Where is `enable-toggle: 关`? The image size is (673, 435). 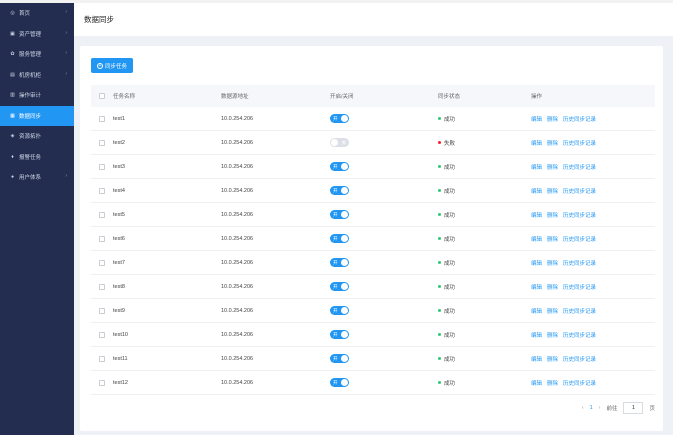
enable-toggle: 关 is located at coordinates (339, 142).